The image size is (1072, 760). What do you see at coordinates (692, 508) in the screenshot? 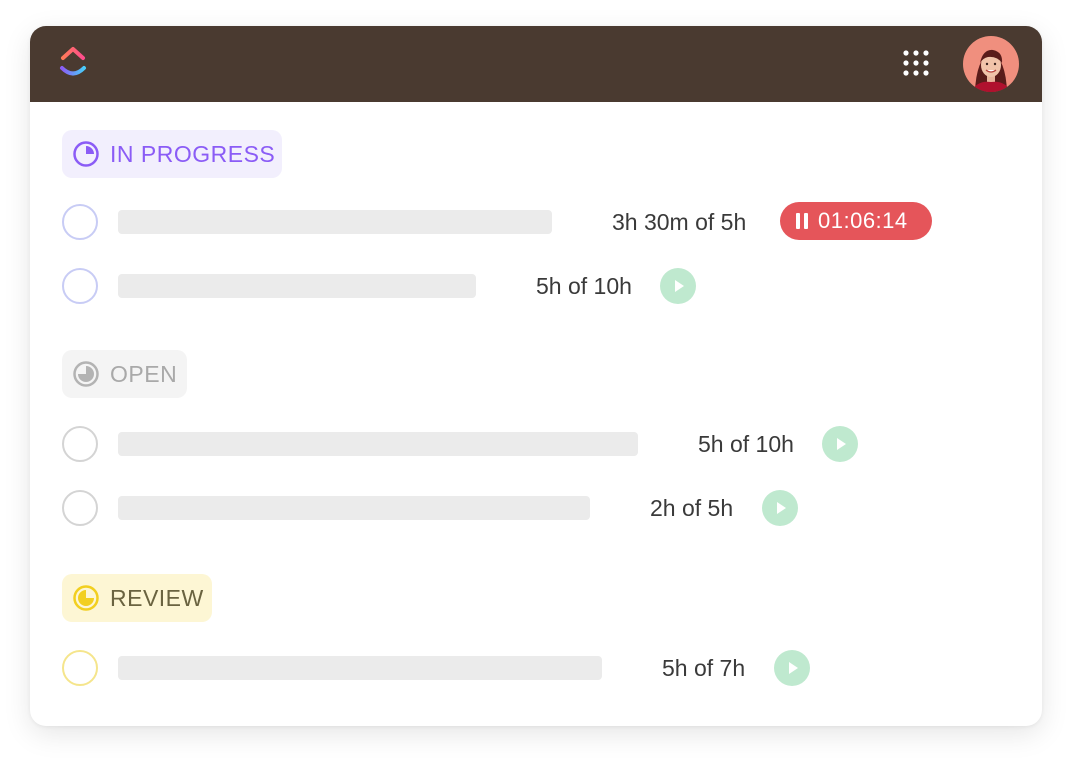
I see `time-estimate: 2h of 5h` at bounding box center [692, 508].